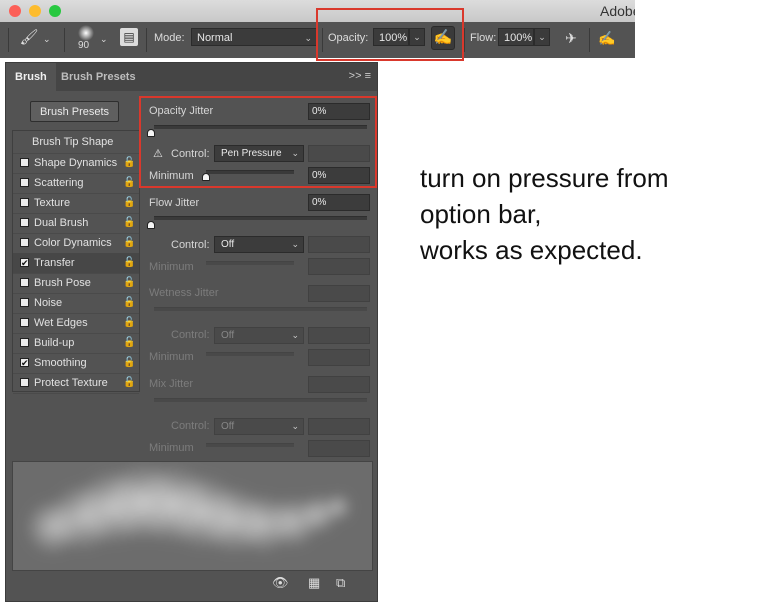 This screenshot has height=607, width=778. Describe the element at coordinates (260, 400) in the screenshot. I see `mix-jitter-slider` at that location.